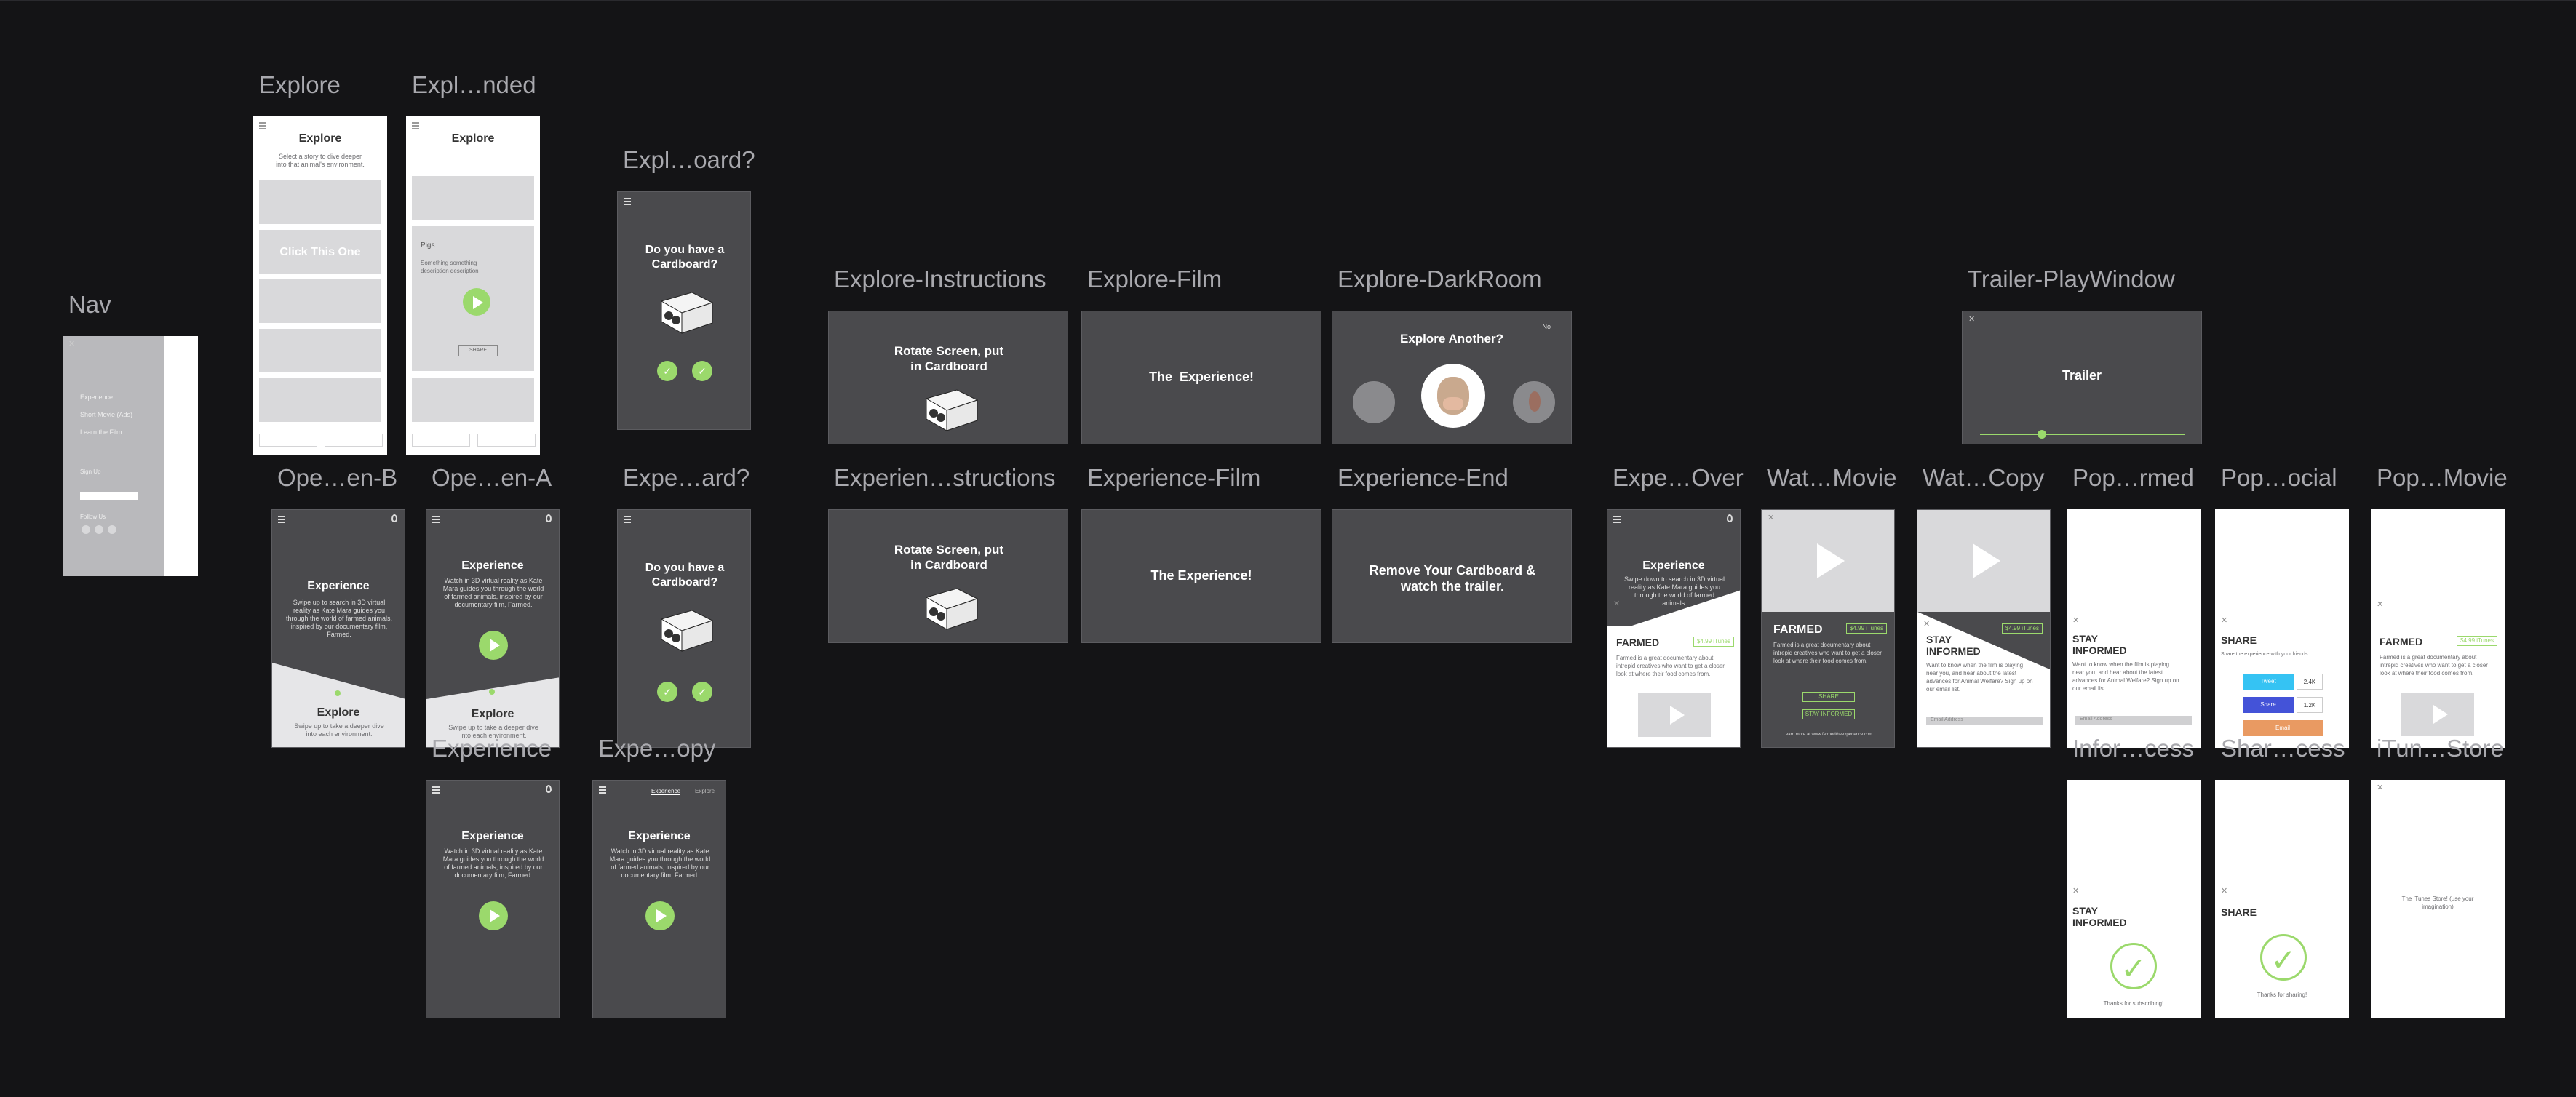 This screenshot has width=2576, height=1097. Describe the element at coordinates (2268, 682) in the screenshot. I see `tweet-button: Tweet` at that location.